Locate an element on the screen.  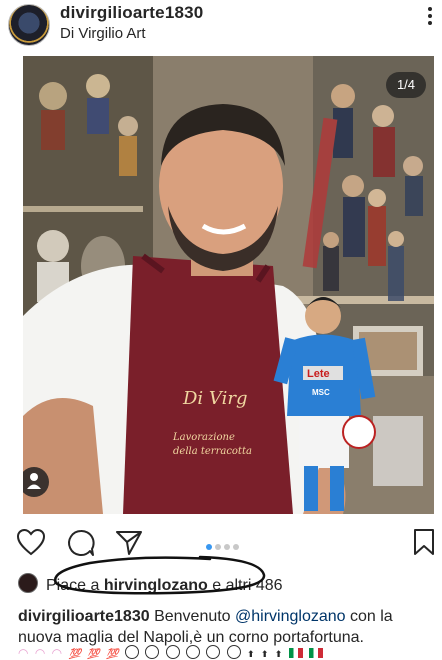
liker-avatar is located at coordinates (28, 583).